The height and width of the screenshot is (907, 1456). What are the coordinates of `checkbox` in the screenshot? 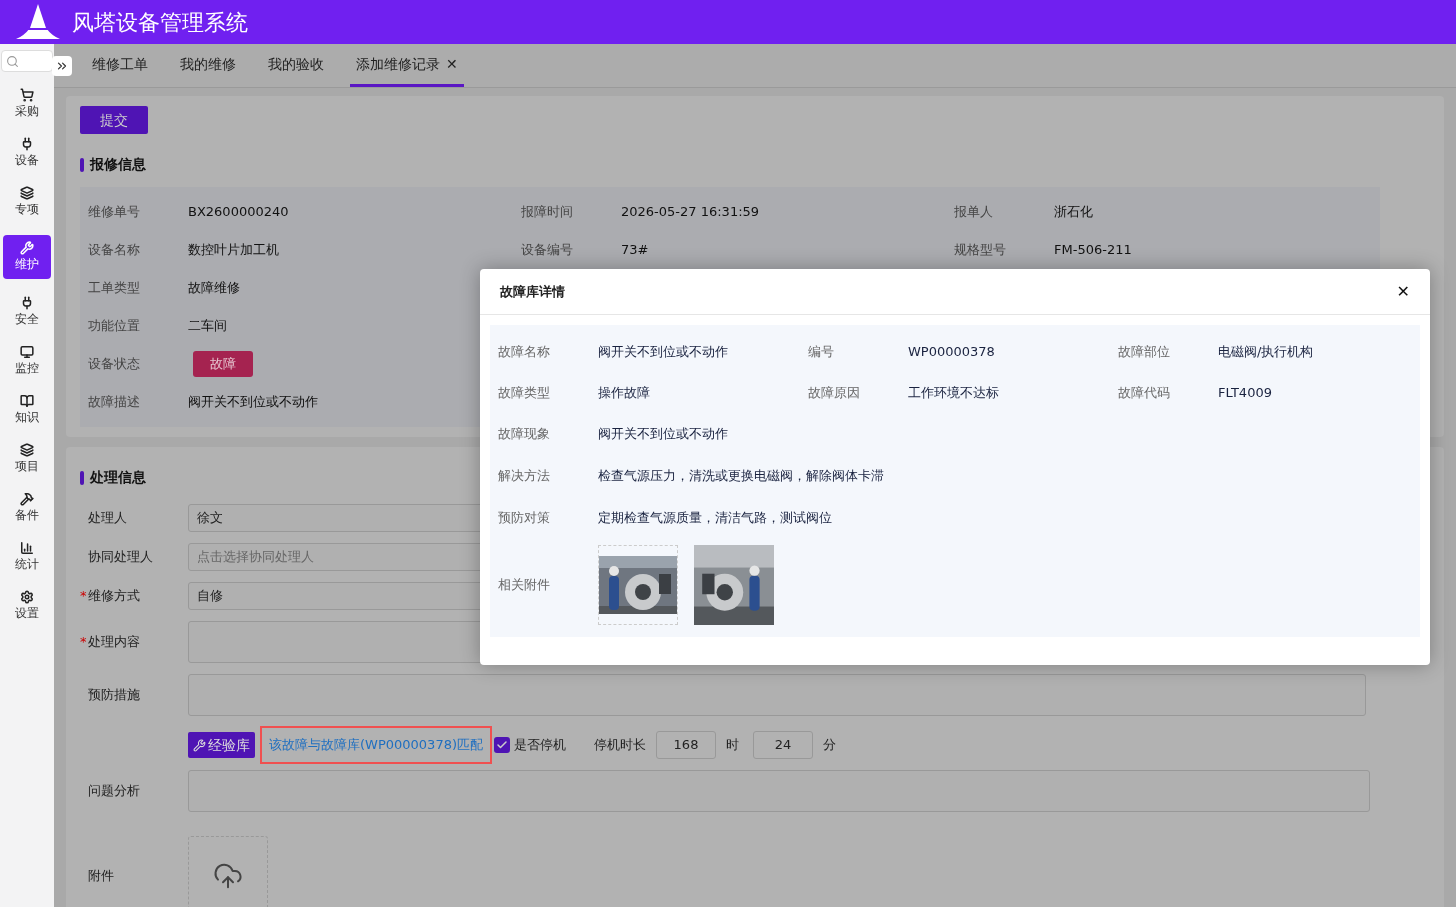 It's located at (502, 745).